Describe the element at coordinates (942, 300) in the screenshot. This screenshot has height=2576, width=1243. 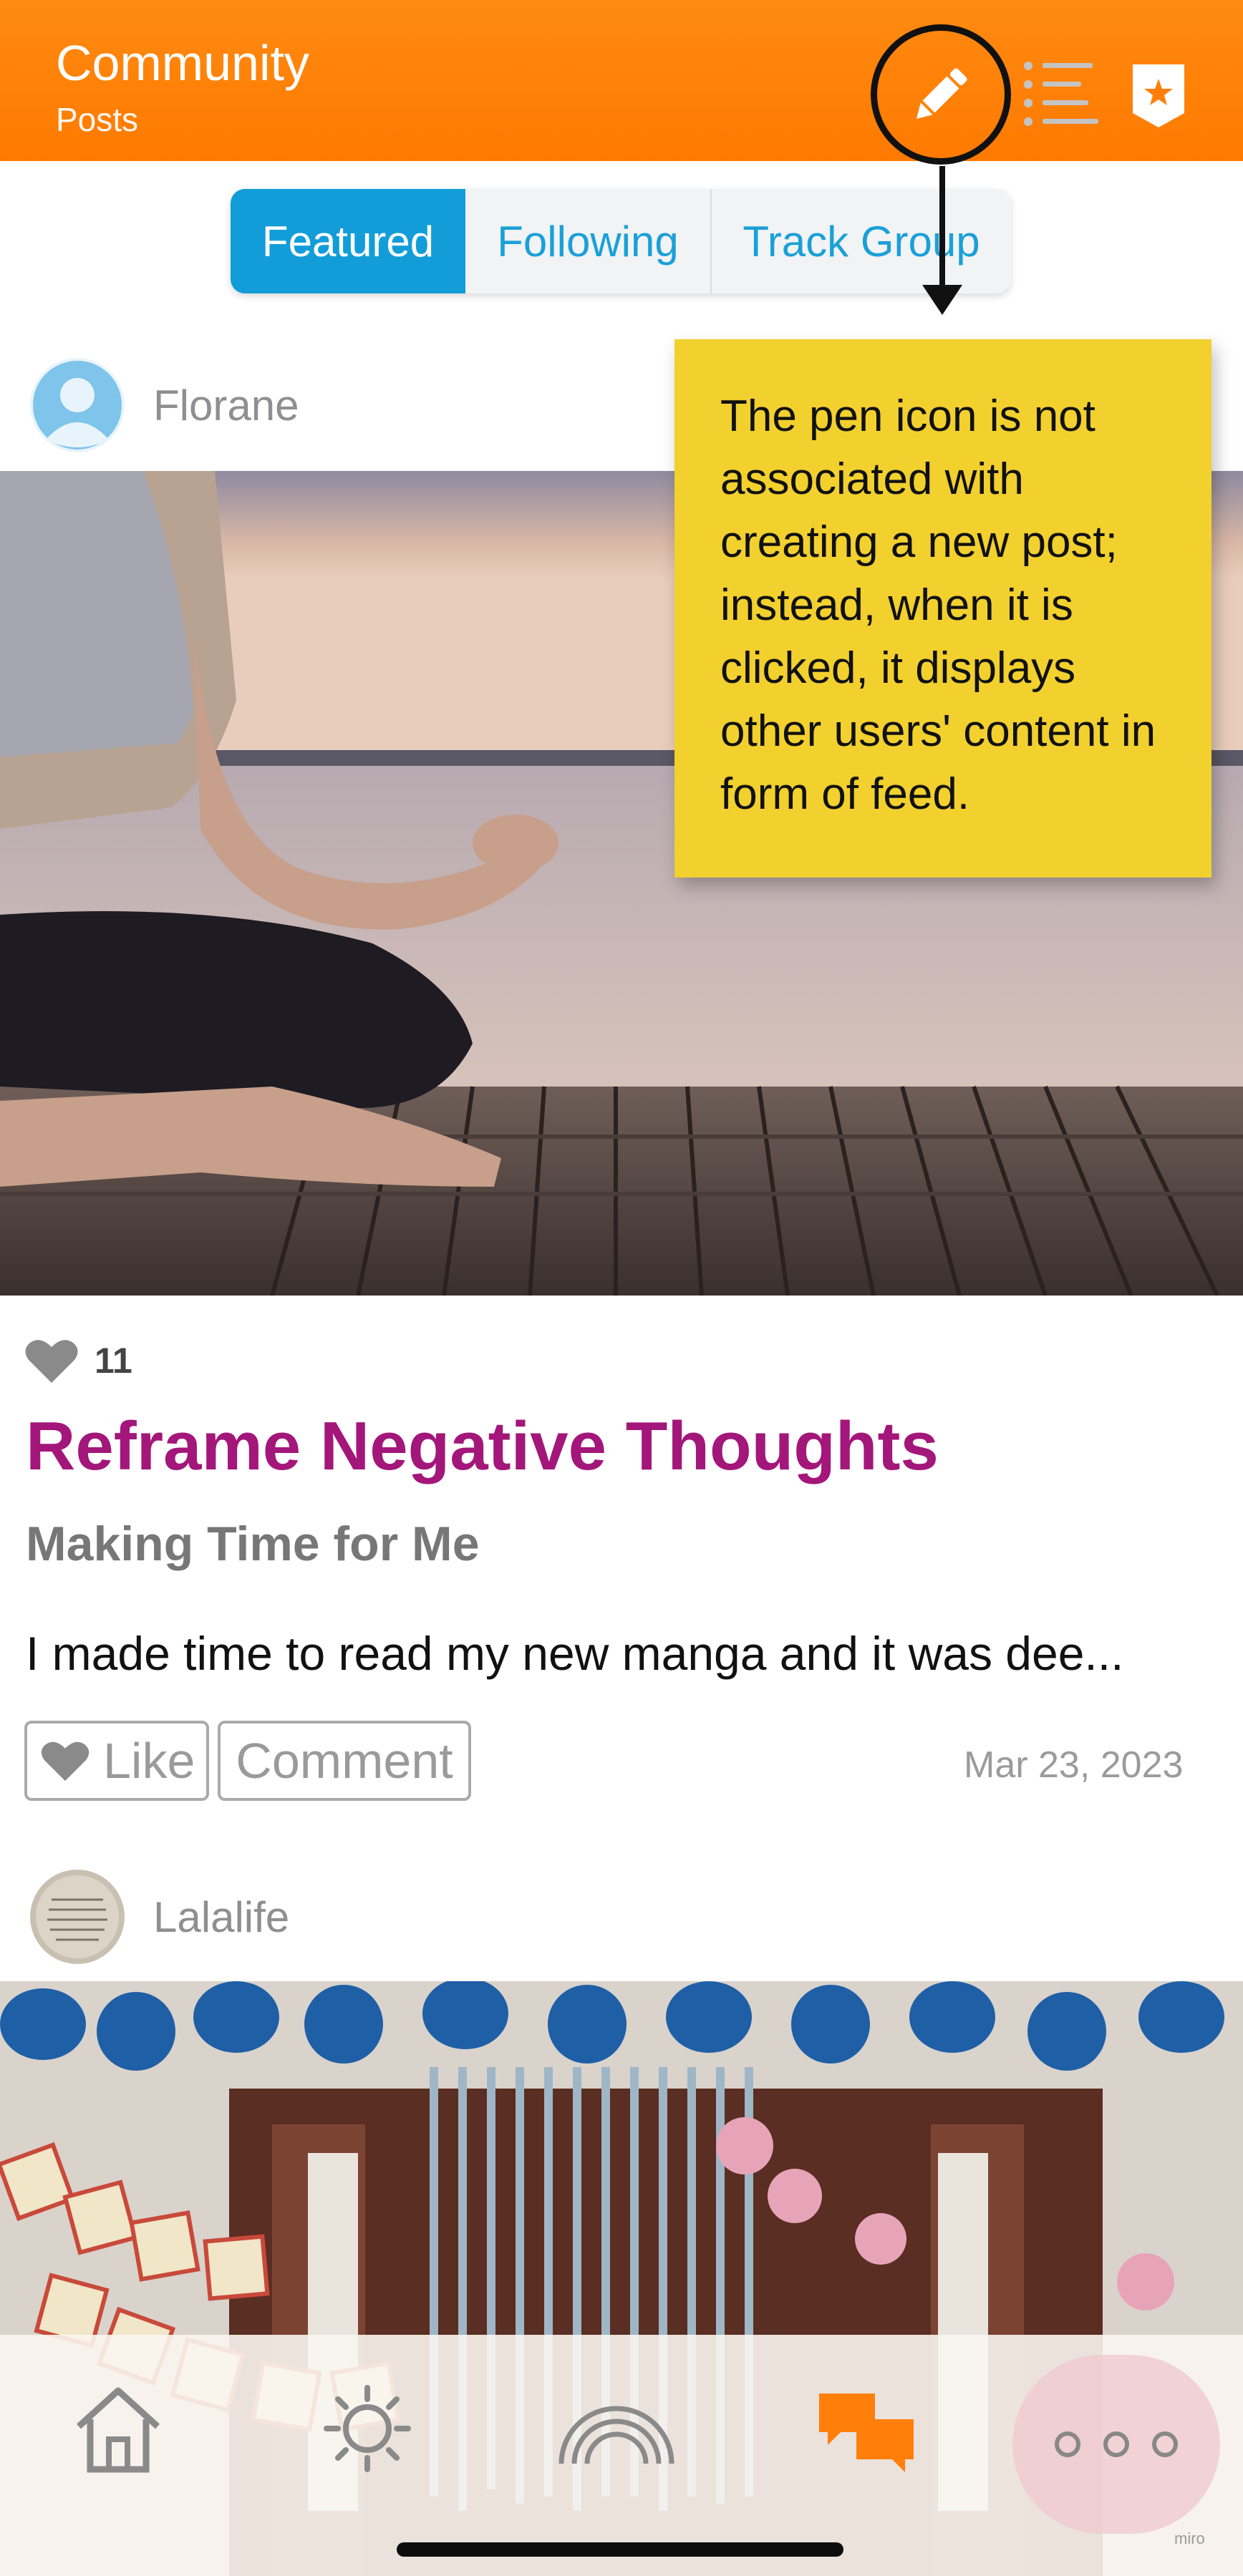
I see `annotation-arrow-head` at that location.